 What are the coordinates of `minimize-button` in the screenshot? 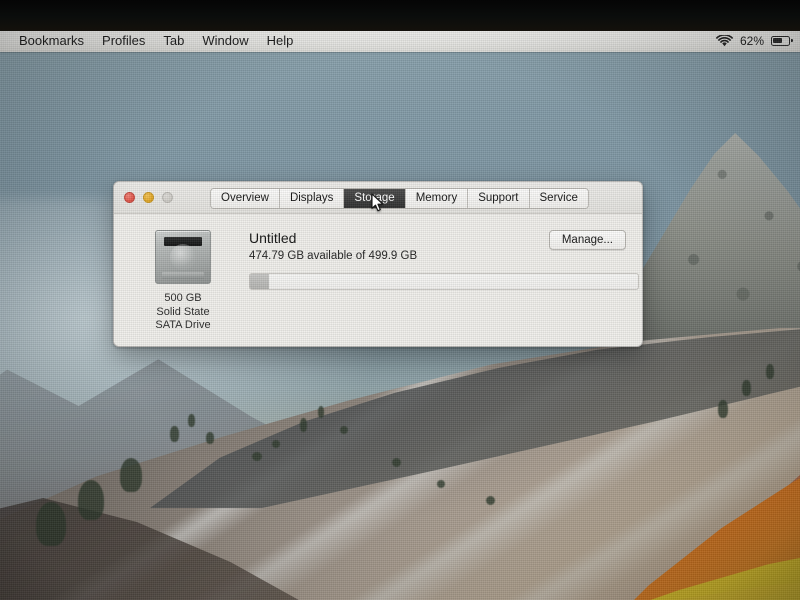 It's located at (148, 197).